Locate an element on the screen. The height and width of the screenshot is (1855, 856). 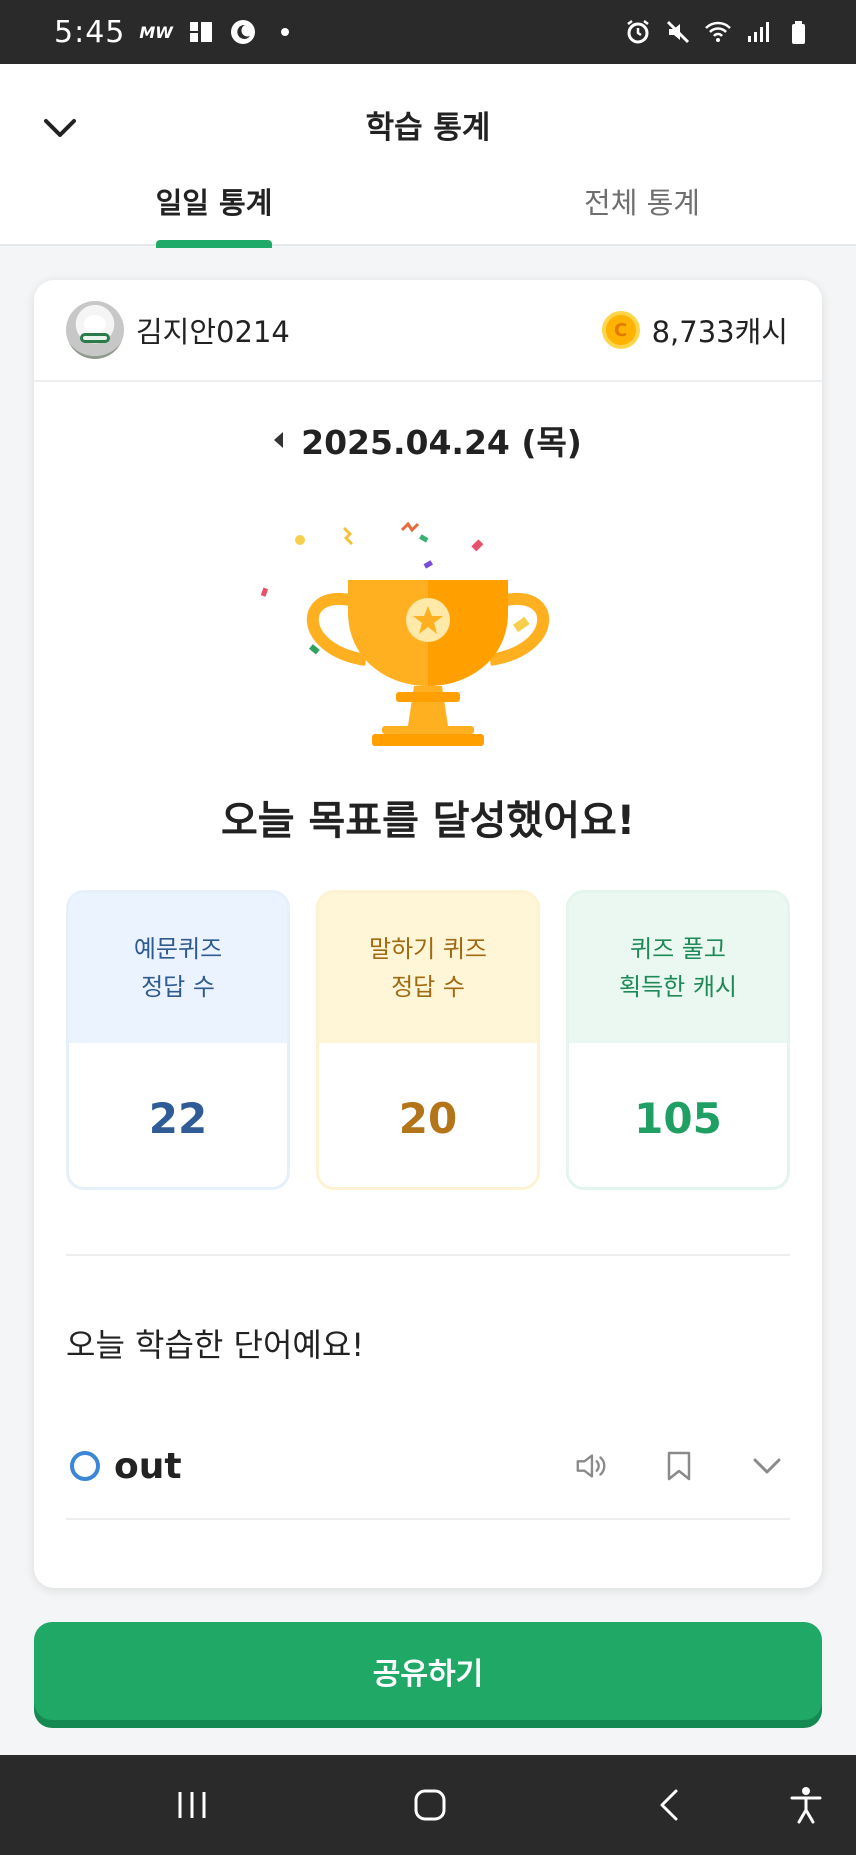
status-right is located at coordinates (718, 32).